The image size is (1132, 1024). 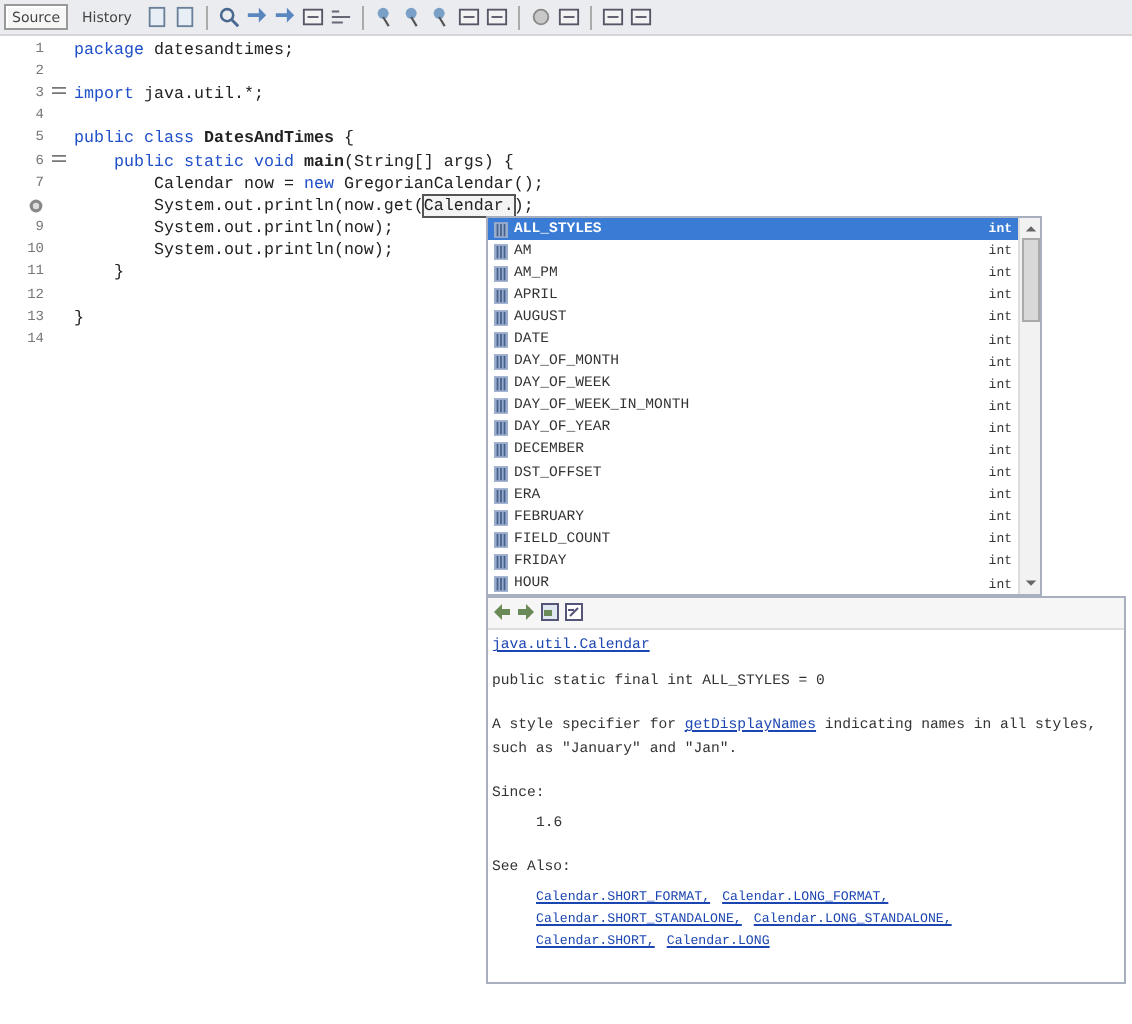 I want to click on back-icon, so click(x=502, y=612).